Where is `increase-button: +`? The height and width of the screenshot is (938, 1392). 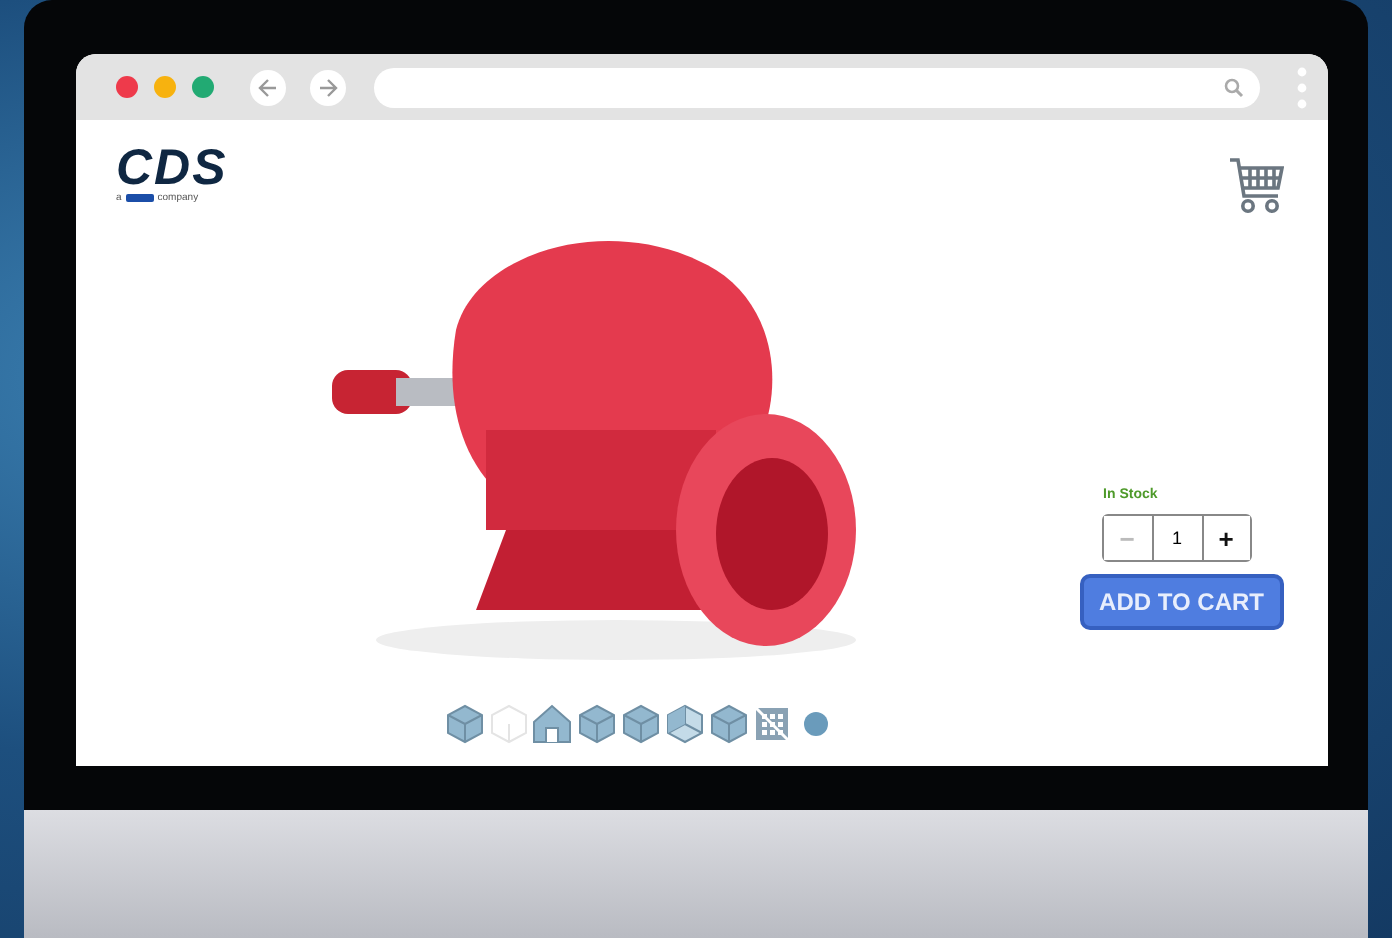 increase-button: + is located at coordinates (1225, 538).